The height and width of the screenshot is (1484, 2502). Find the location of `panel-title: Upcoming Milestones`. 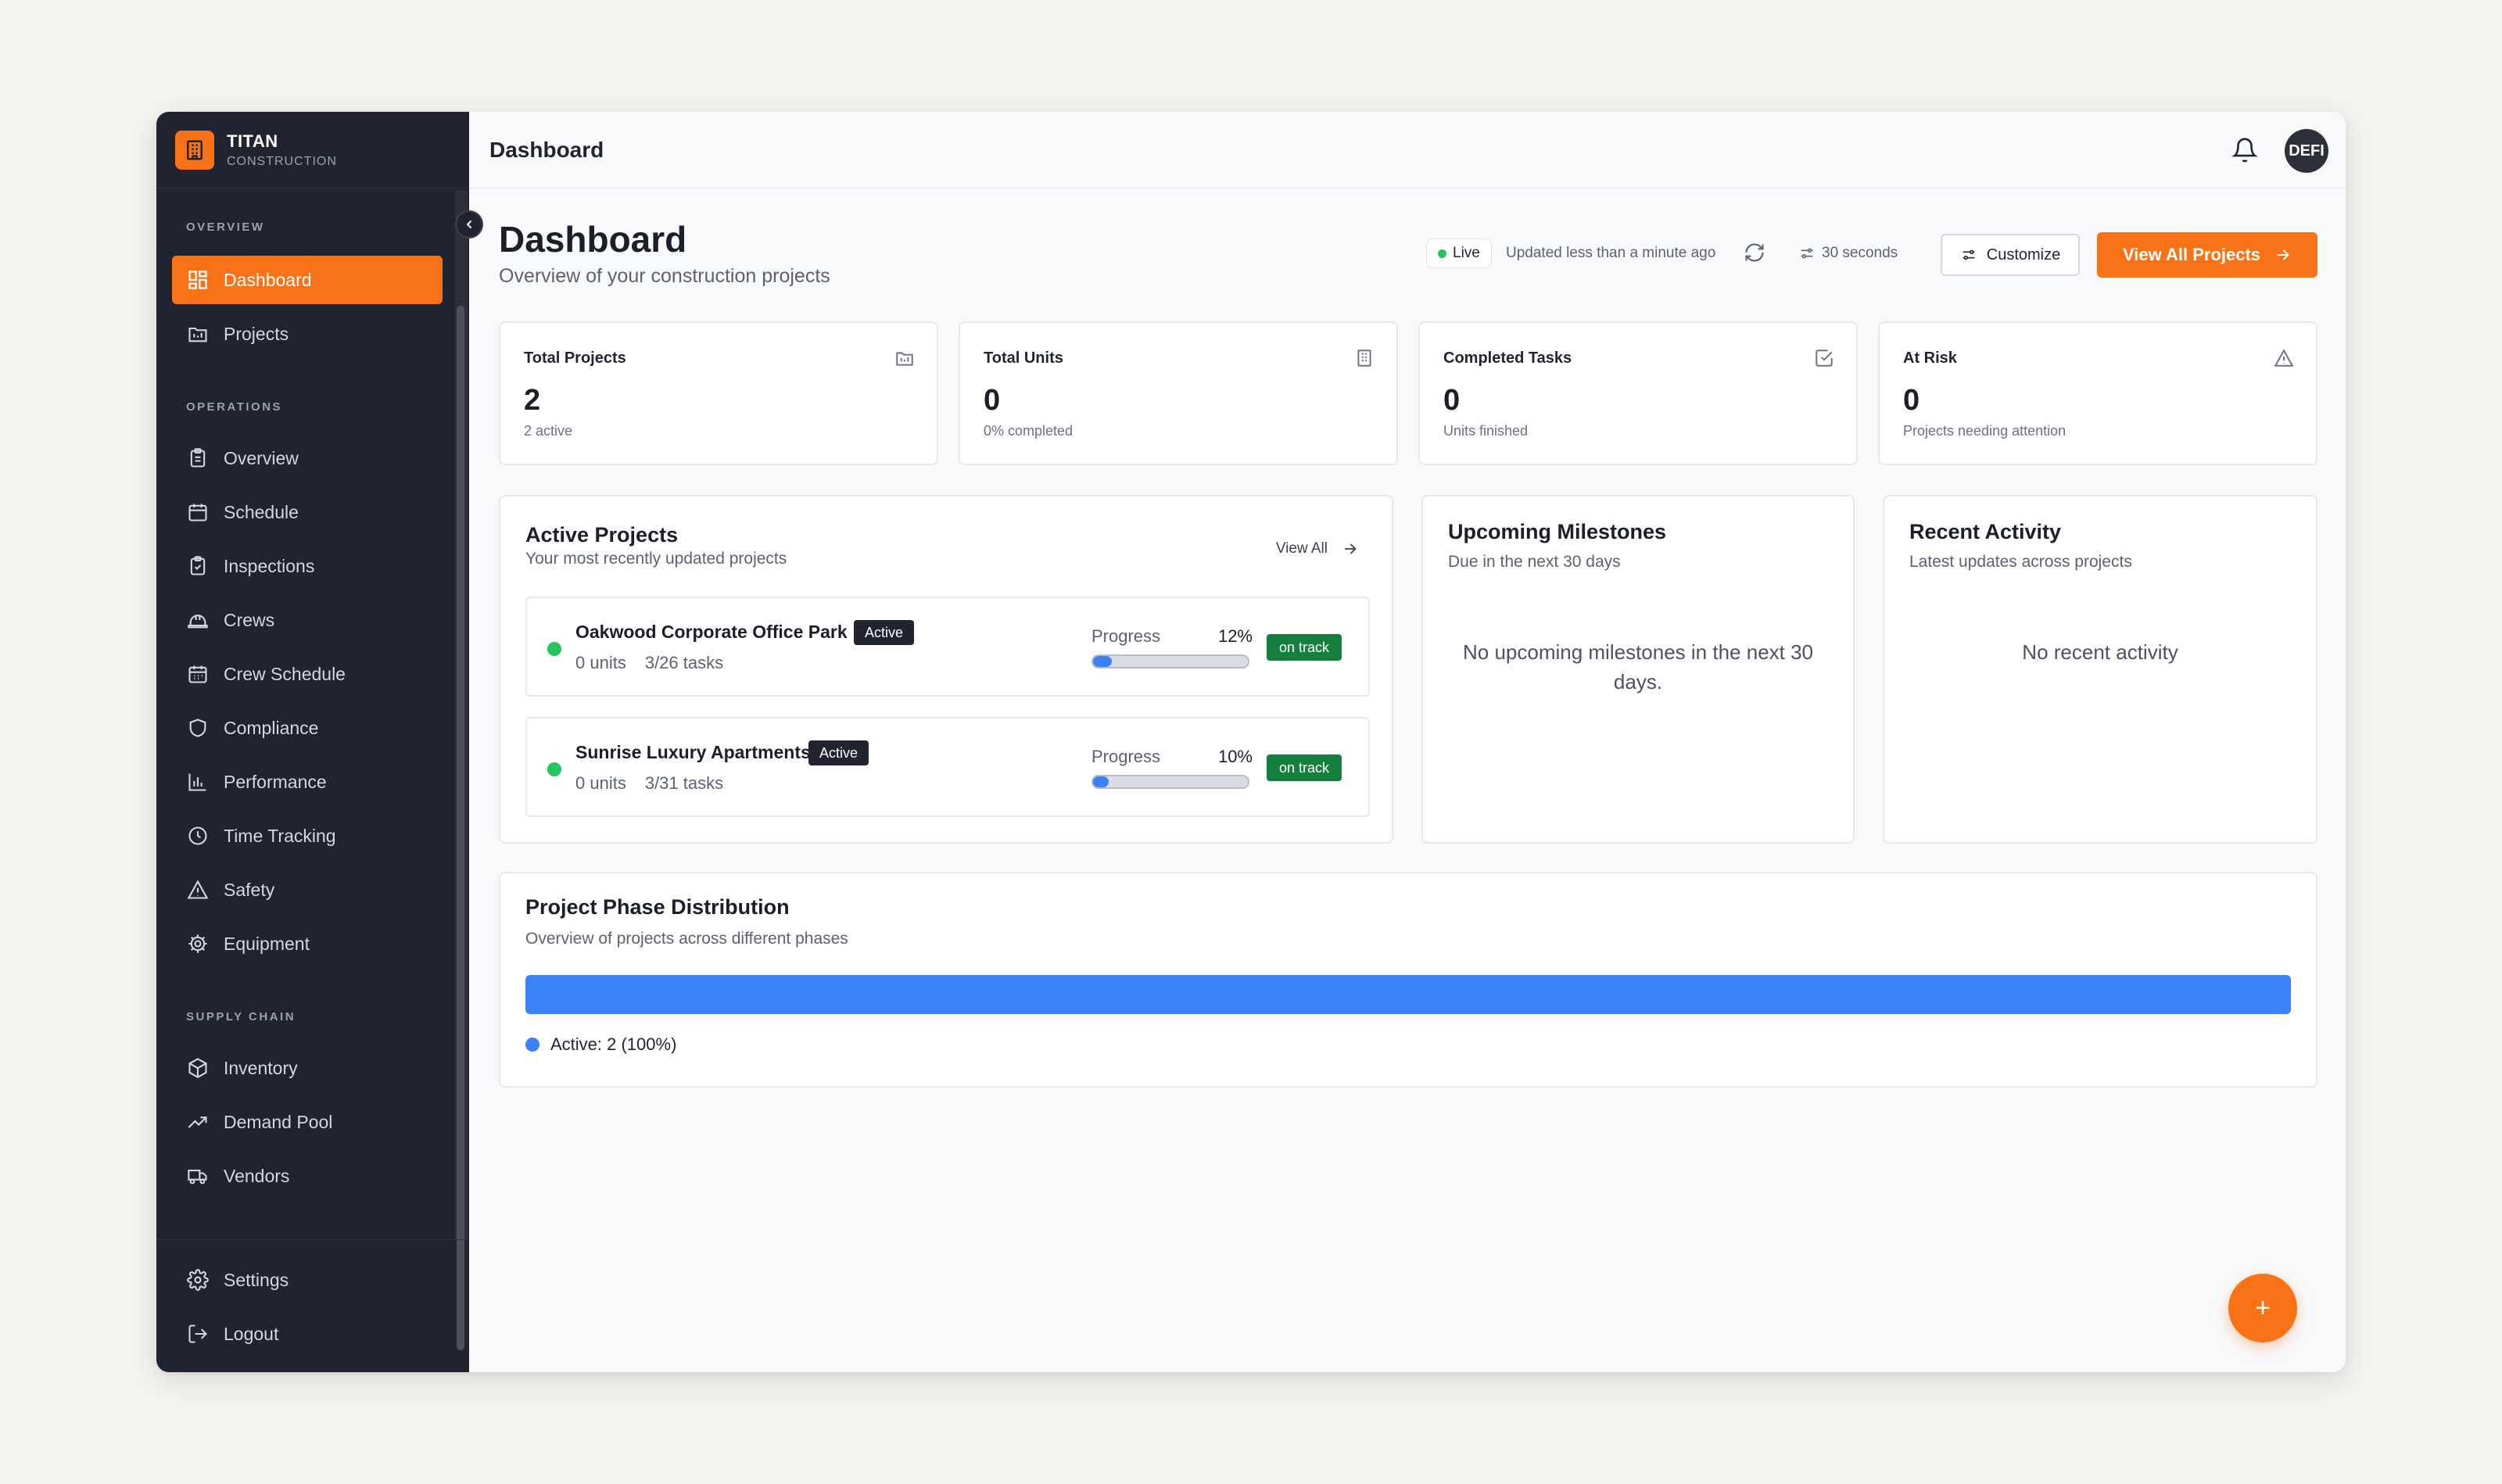

panel-title: Upcoming Milestones is located at coordinates (1557, 531).